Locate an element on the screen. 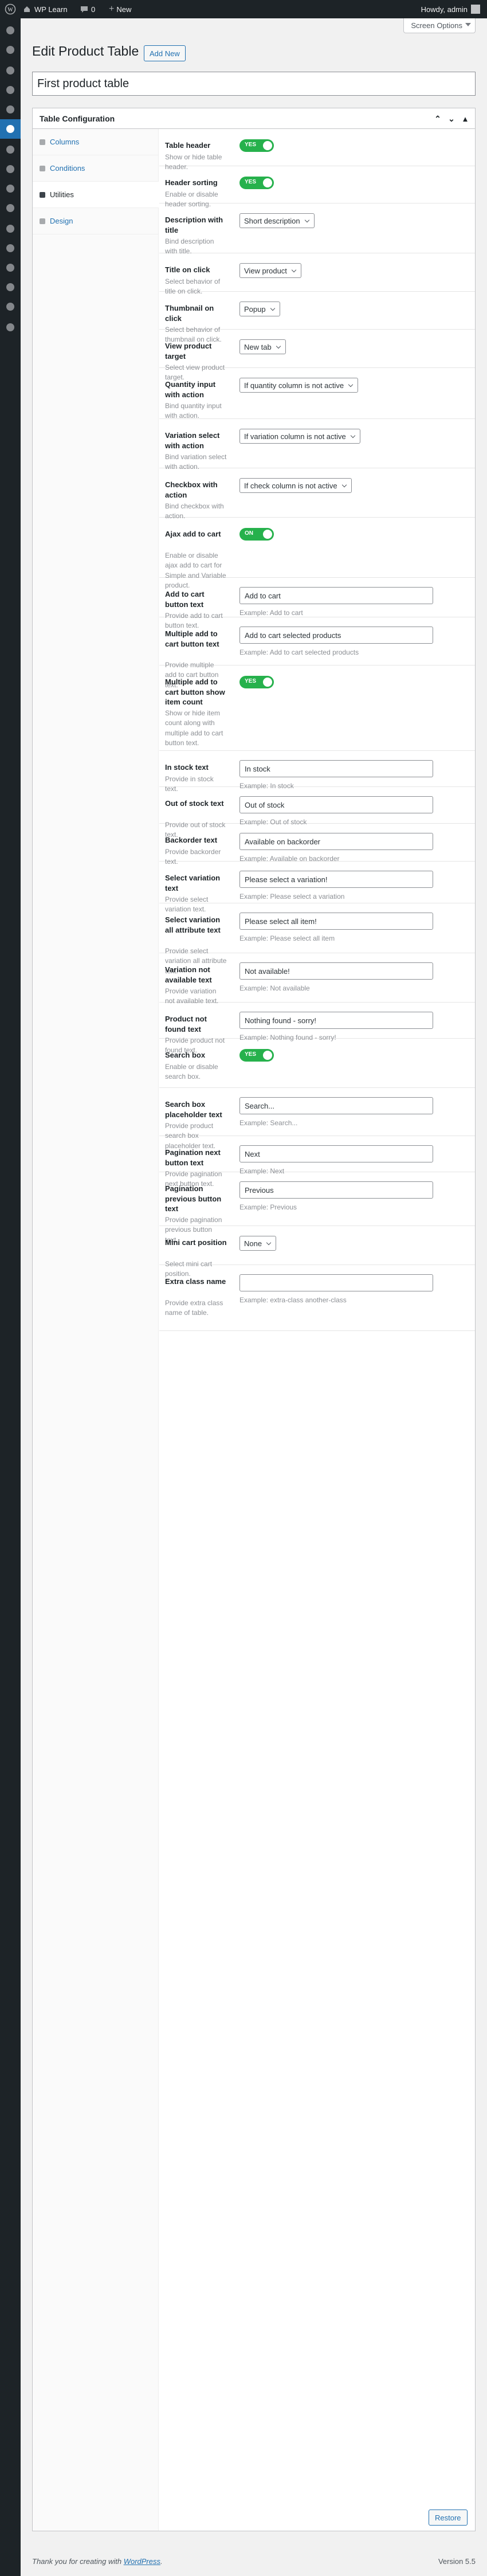 The image size is (487, 2576). admin-menu is located at coordinates (10, 1297).